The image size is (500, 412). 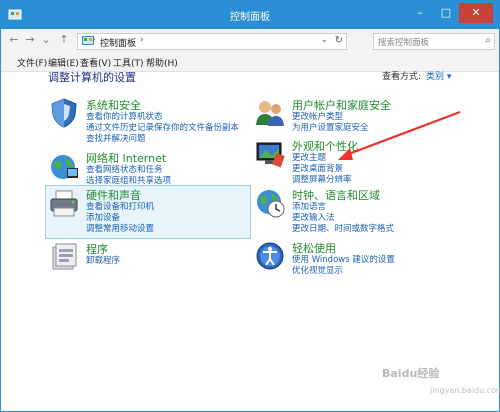 I want to click on menu-file: 文件(F), so click(x=32, y=62).